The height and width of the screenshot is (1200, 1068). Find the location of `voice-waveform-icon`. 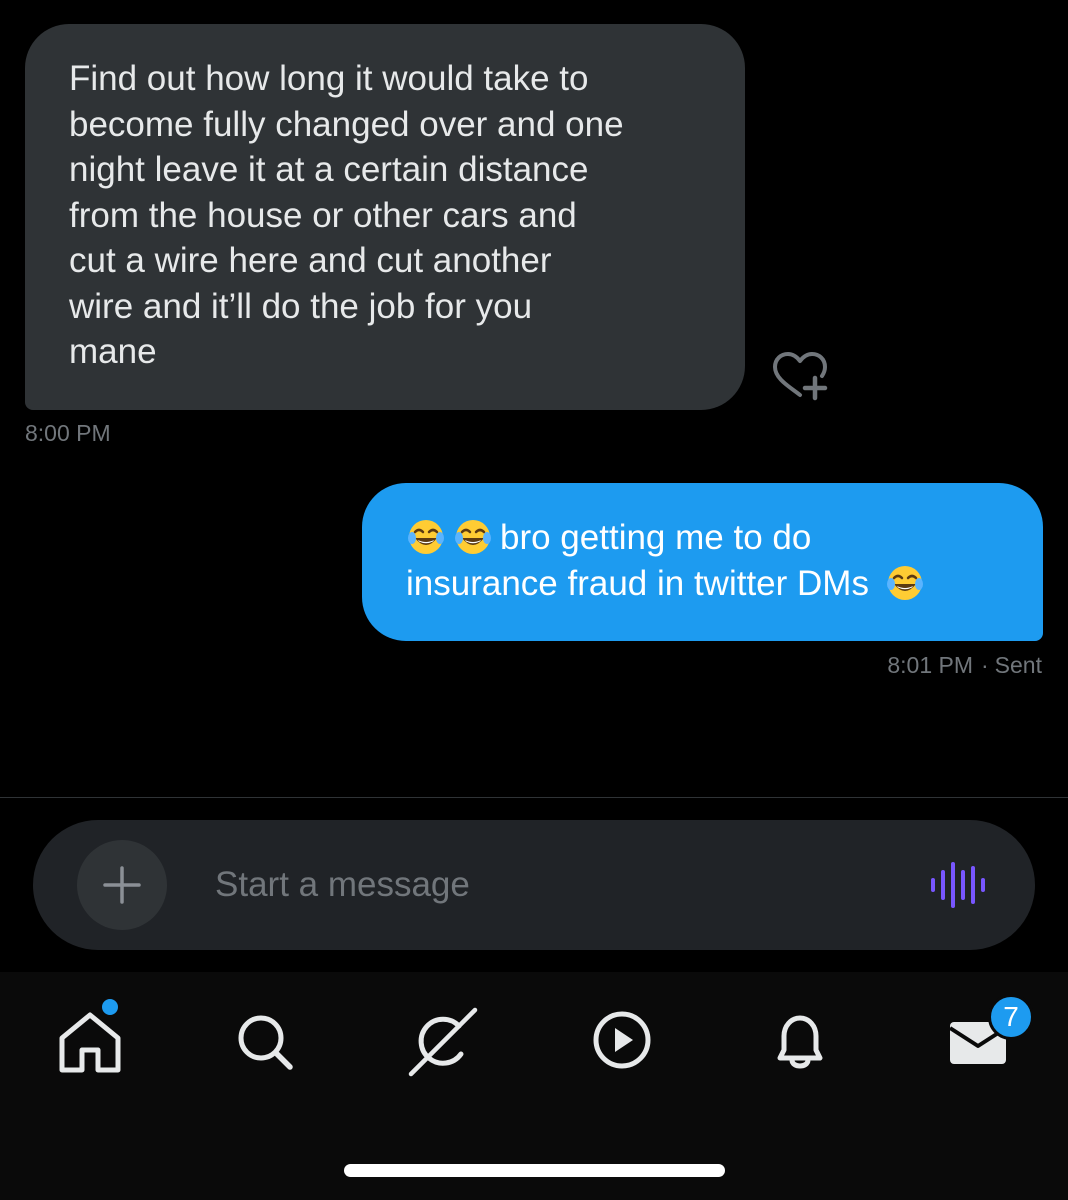

voice-waveform-icon is located at coordinates (958, 885).